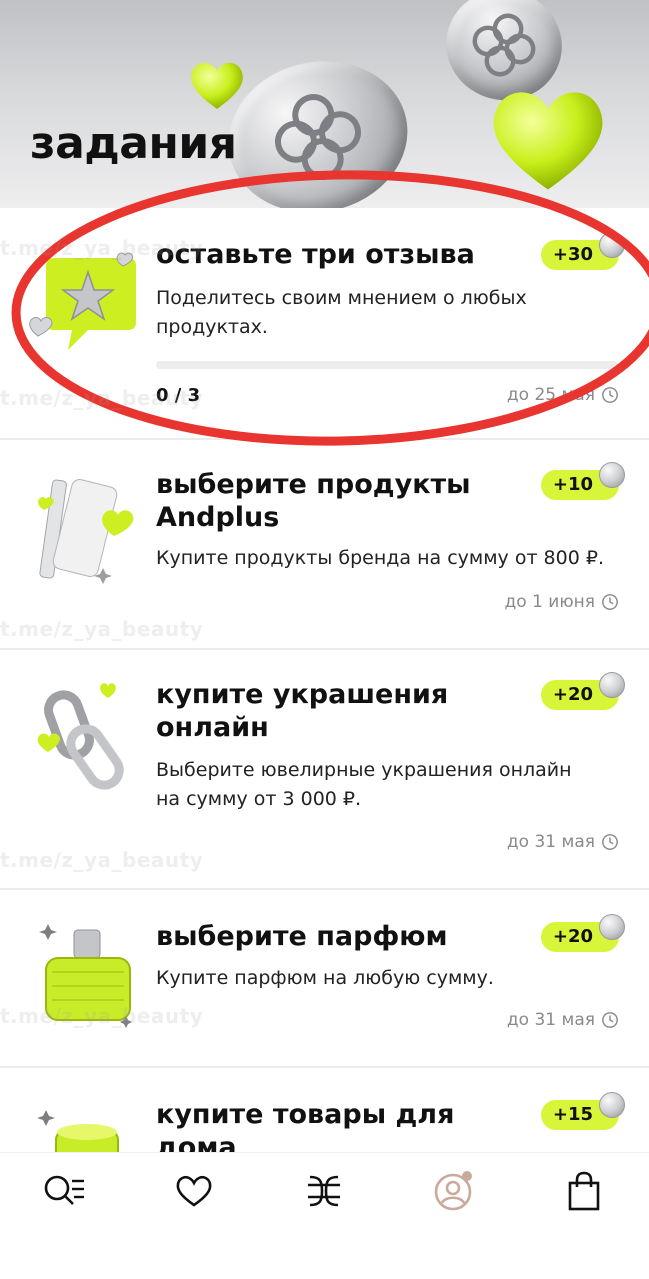 This screenshot has height=1279, width=649. I want to click on heart-decoration, so click(217, 85).